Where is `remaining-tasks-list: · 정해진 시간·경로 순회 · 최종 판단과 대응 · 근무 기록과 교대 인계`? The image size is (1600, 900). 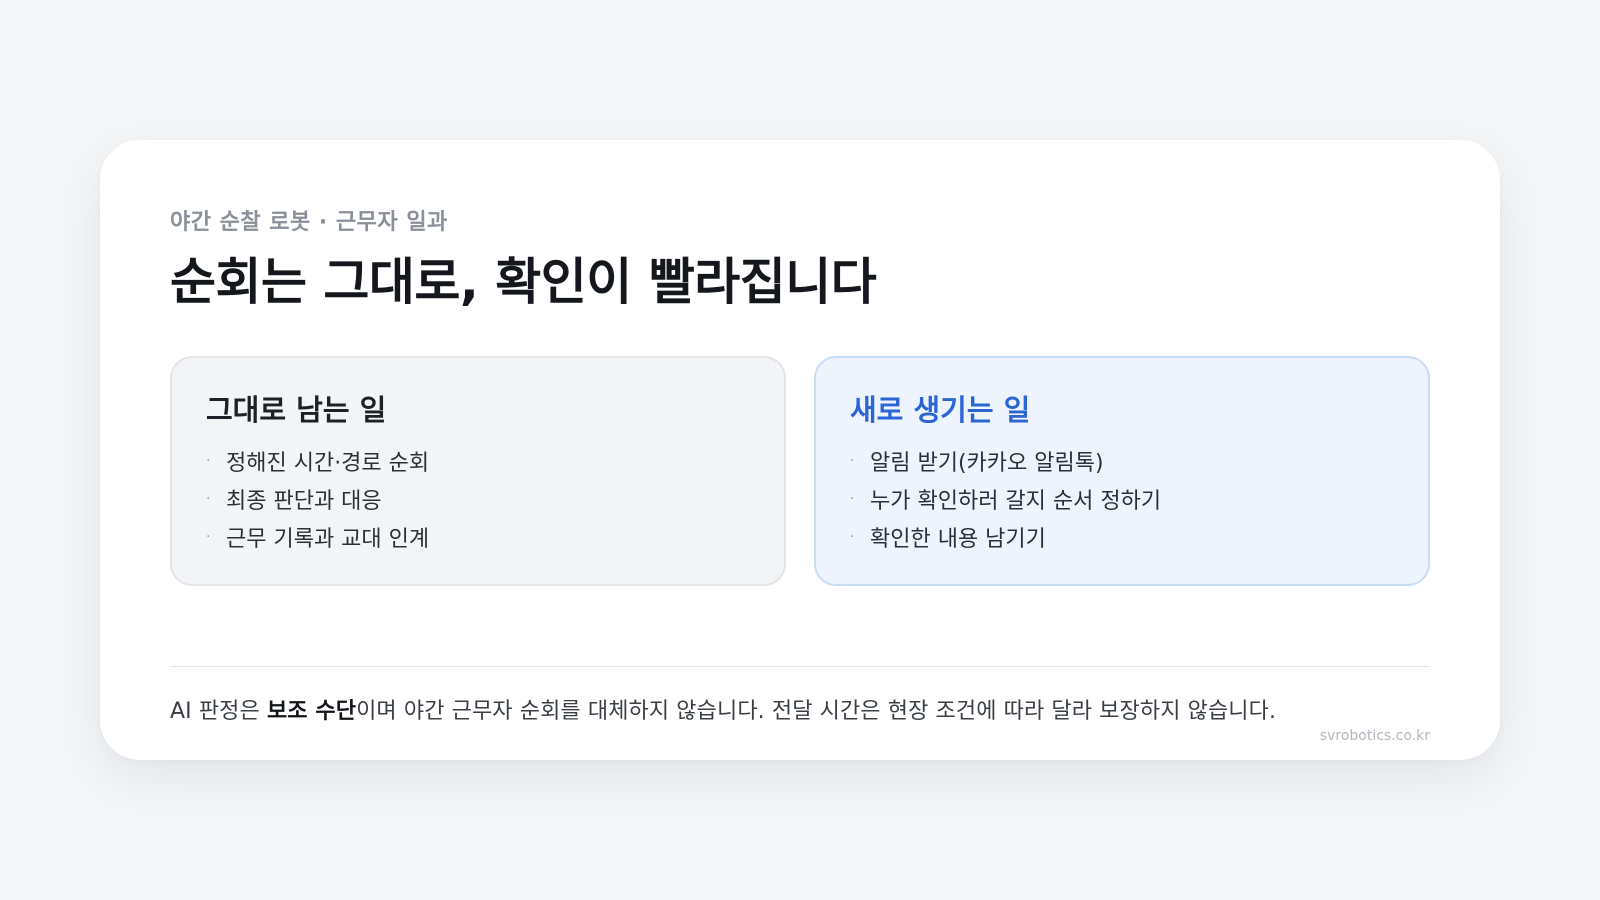
remaining-tasks-list: · 정해진 시간·경로 순회 · 최종 판단과 대응 · 근무 기록과 교대 인계 is located at coordinates (478, 499).